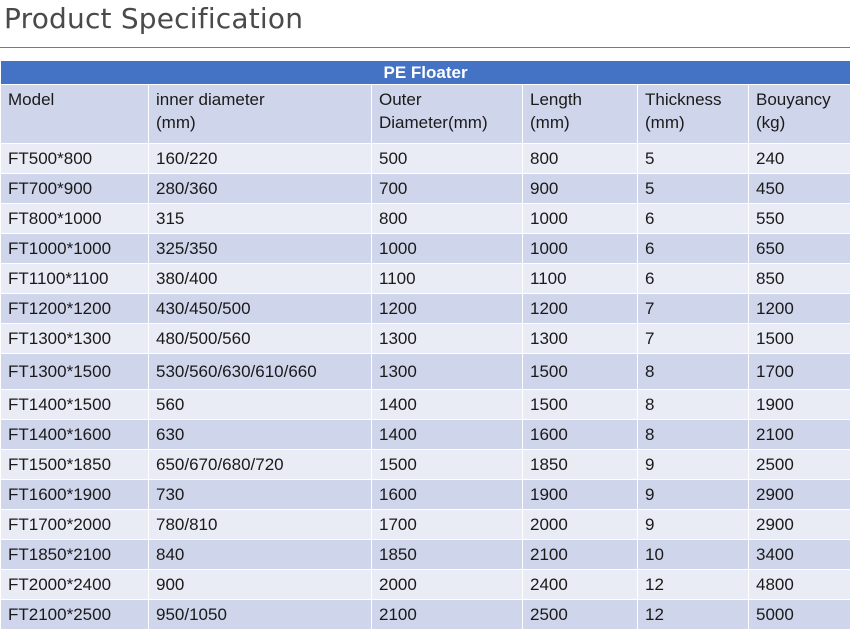  I want to click on table-row: FT2100*2500950/105021002500125000, so click(425, 615).